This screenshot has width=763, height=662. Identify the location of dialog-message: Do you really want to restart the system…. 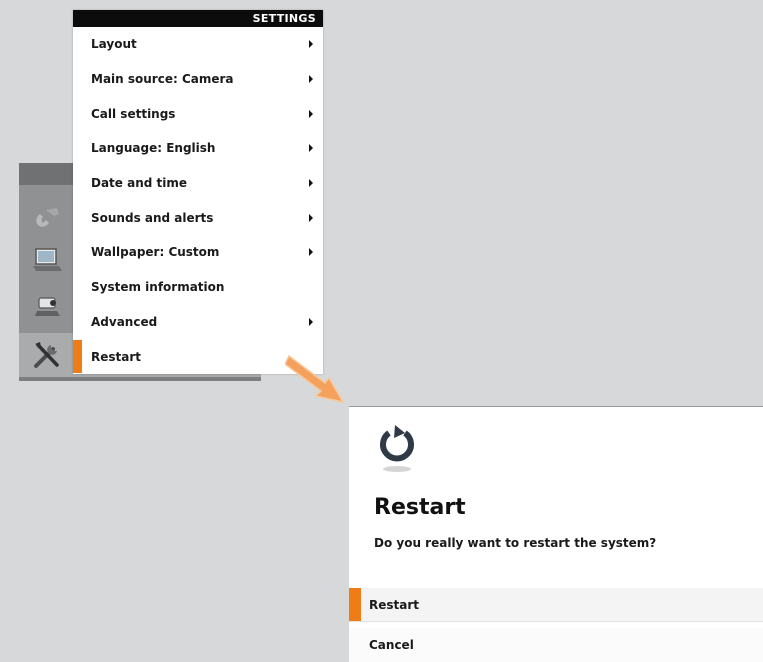
(515, 543).